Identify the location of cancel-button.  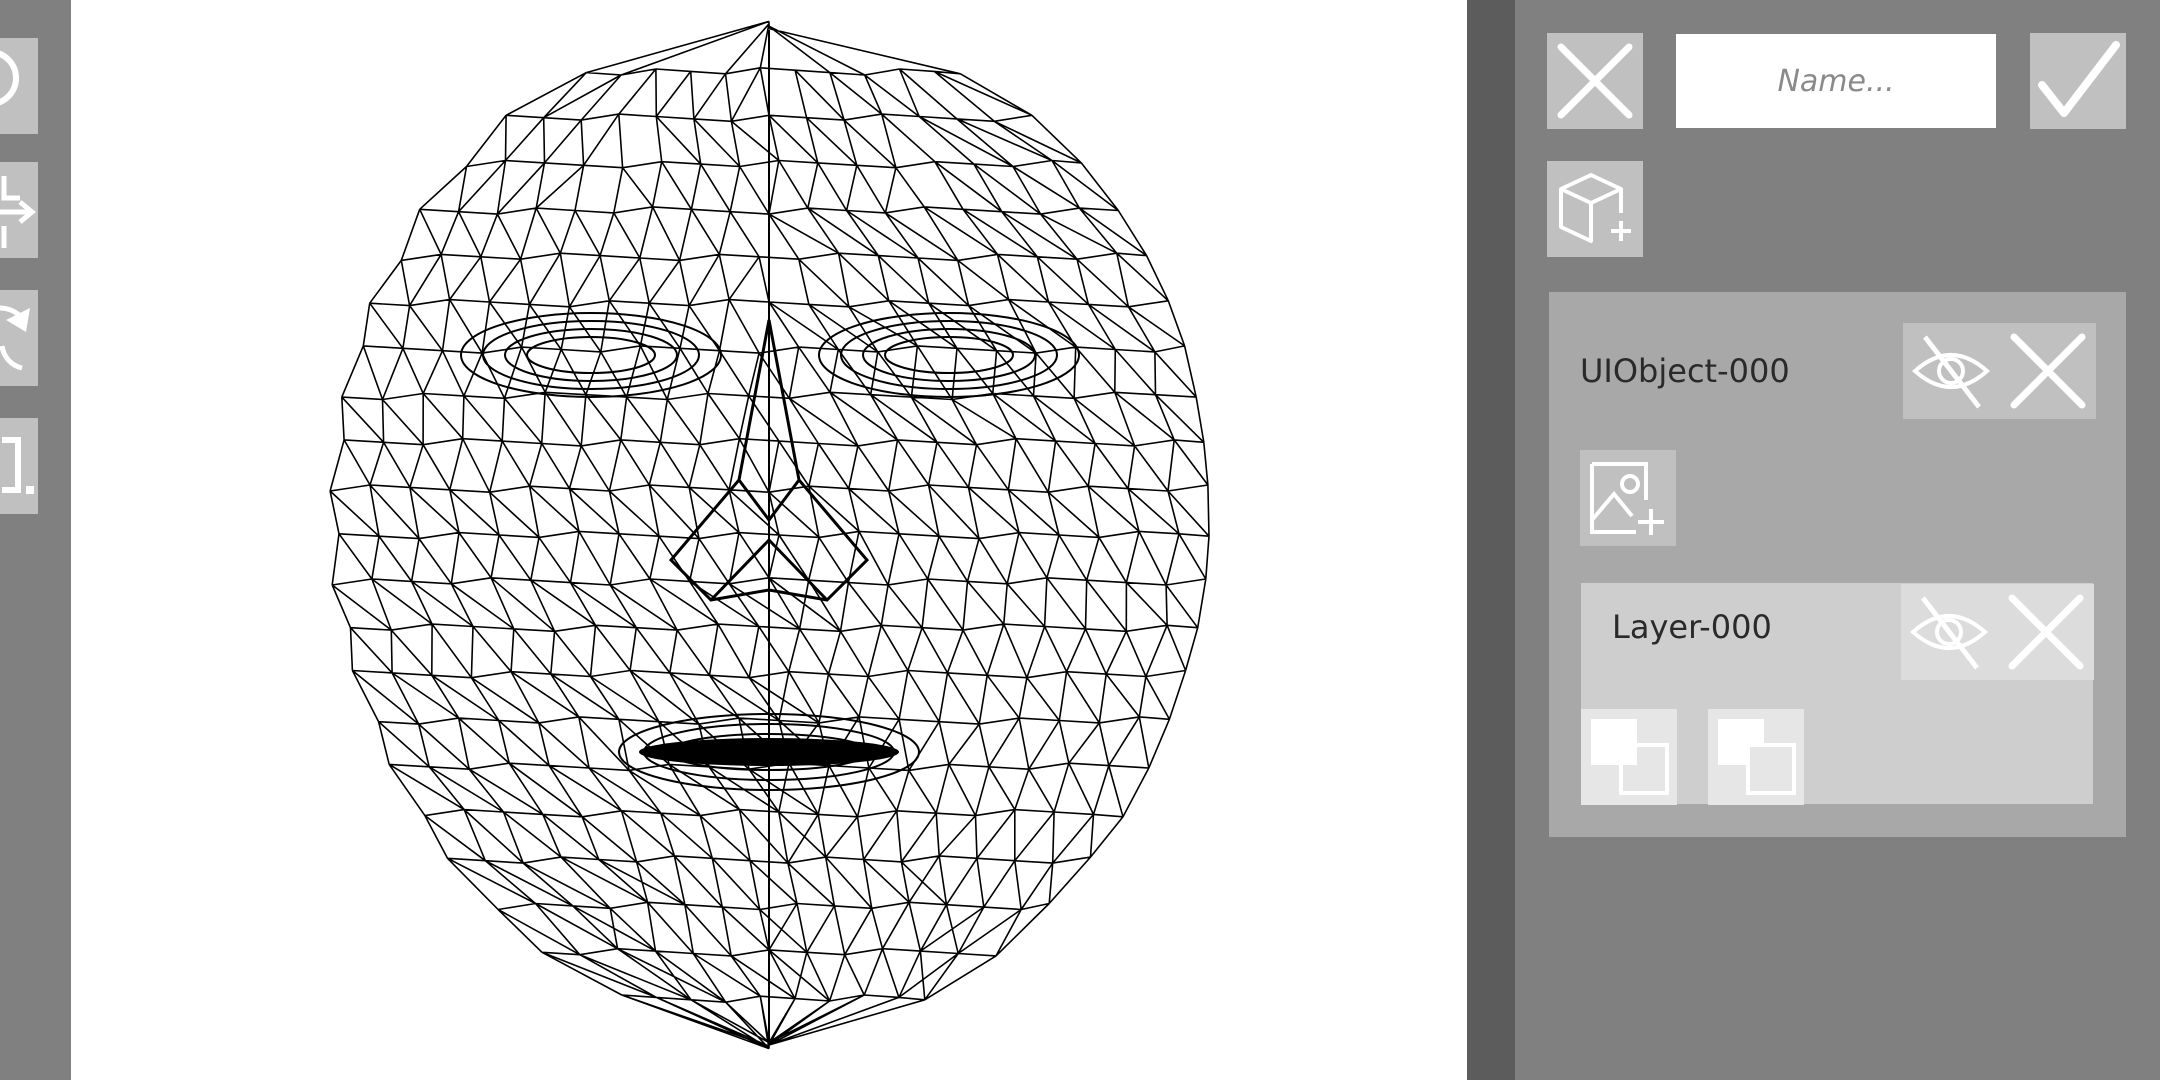
(1595, 81).